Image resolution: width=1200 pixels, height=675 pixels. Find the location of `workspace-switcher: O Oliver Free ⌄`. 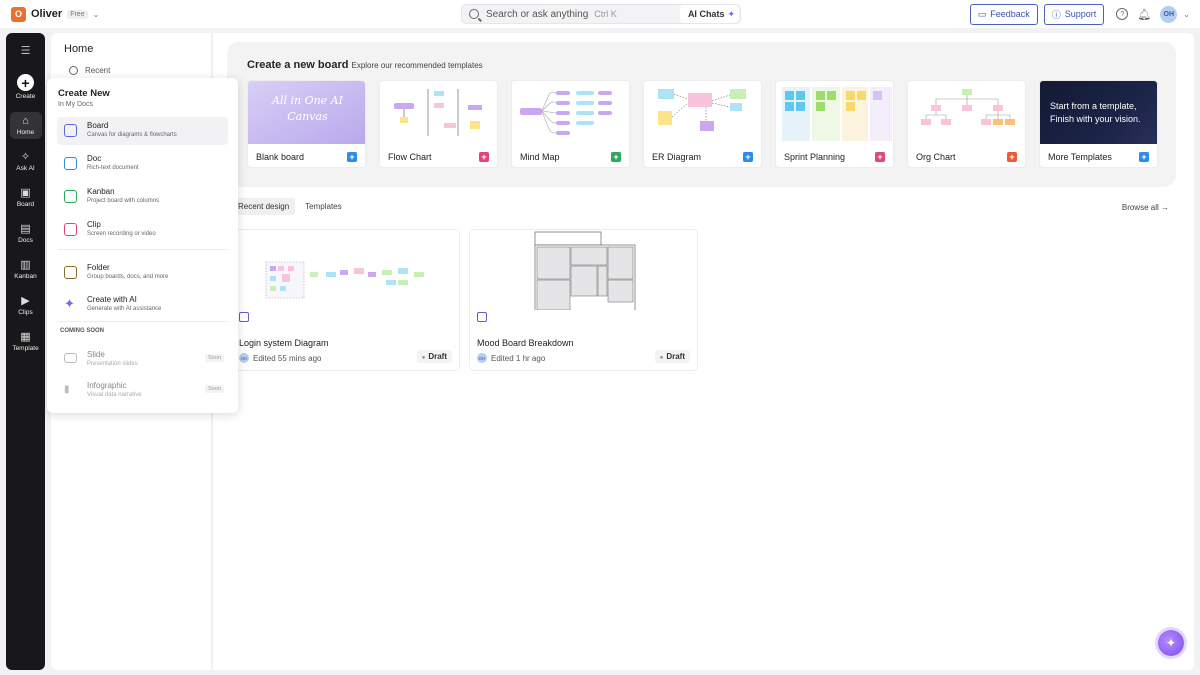

workspace-switcher: O Oliver Free ⌄ is located at coordinates (55, 14).